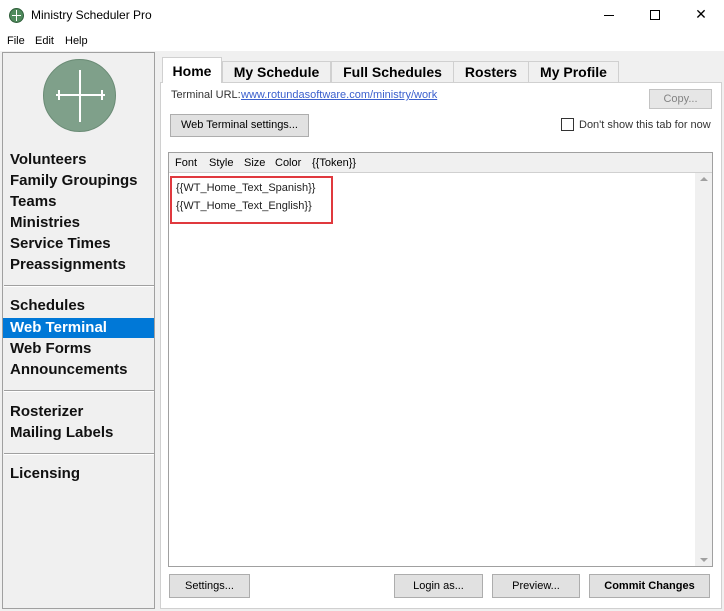 This screenshot has height=611, width=724. What do you see at coordinates (339, 95) in the screenshot?
I see `terminal-url-link: www.rotundasoftware.com/ministry/work` at bounding box center [339, 95].